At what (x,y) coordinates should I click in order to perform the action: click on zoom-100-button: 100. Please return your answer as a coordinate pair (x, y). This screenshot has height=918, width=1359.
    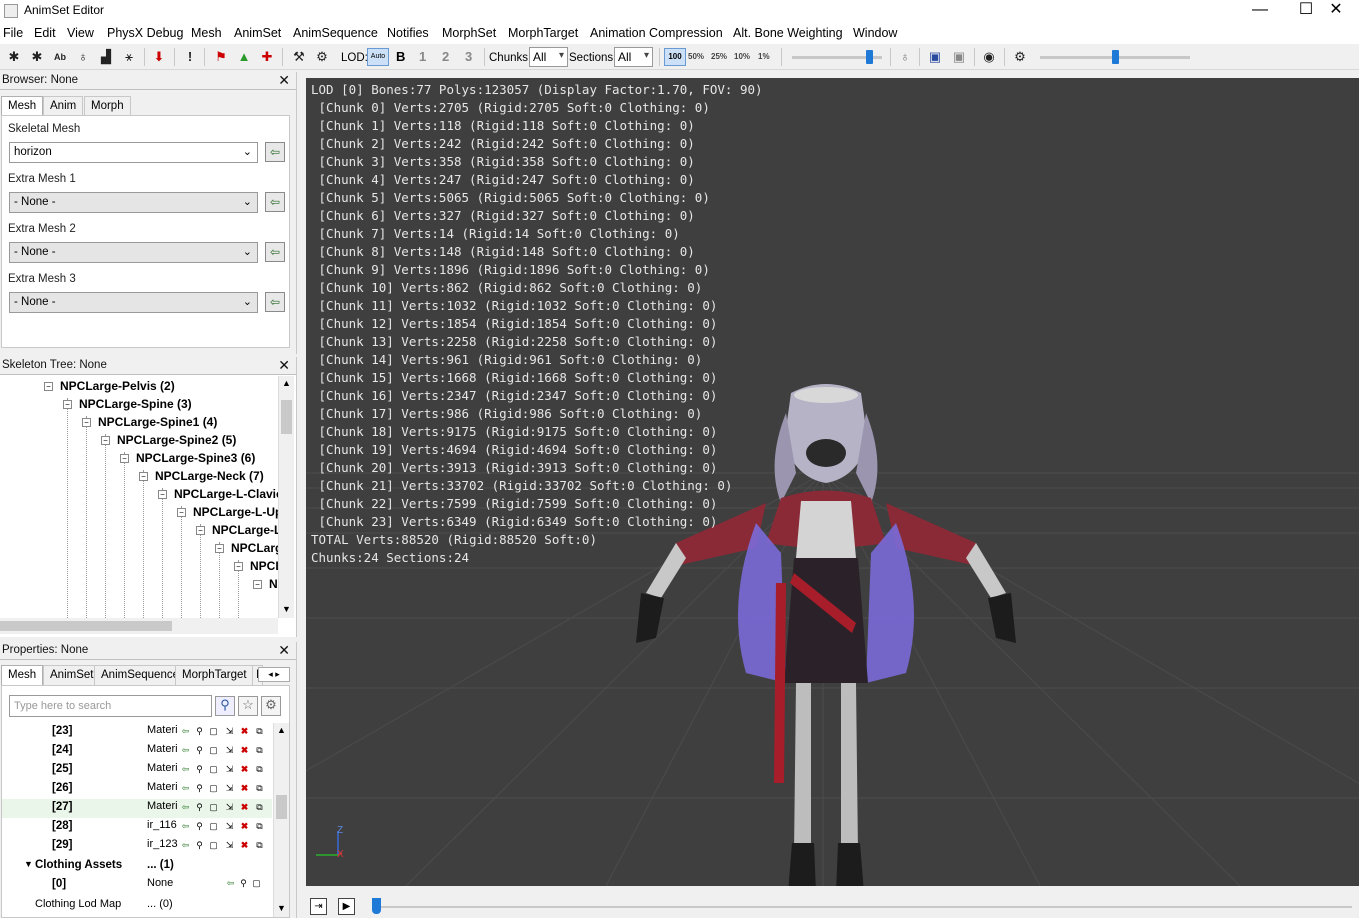
    Looking at the image, I should click on (675, 57).